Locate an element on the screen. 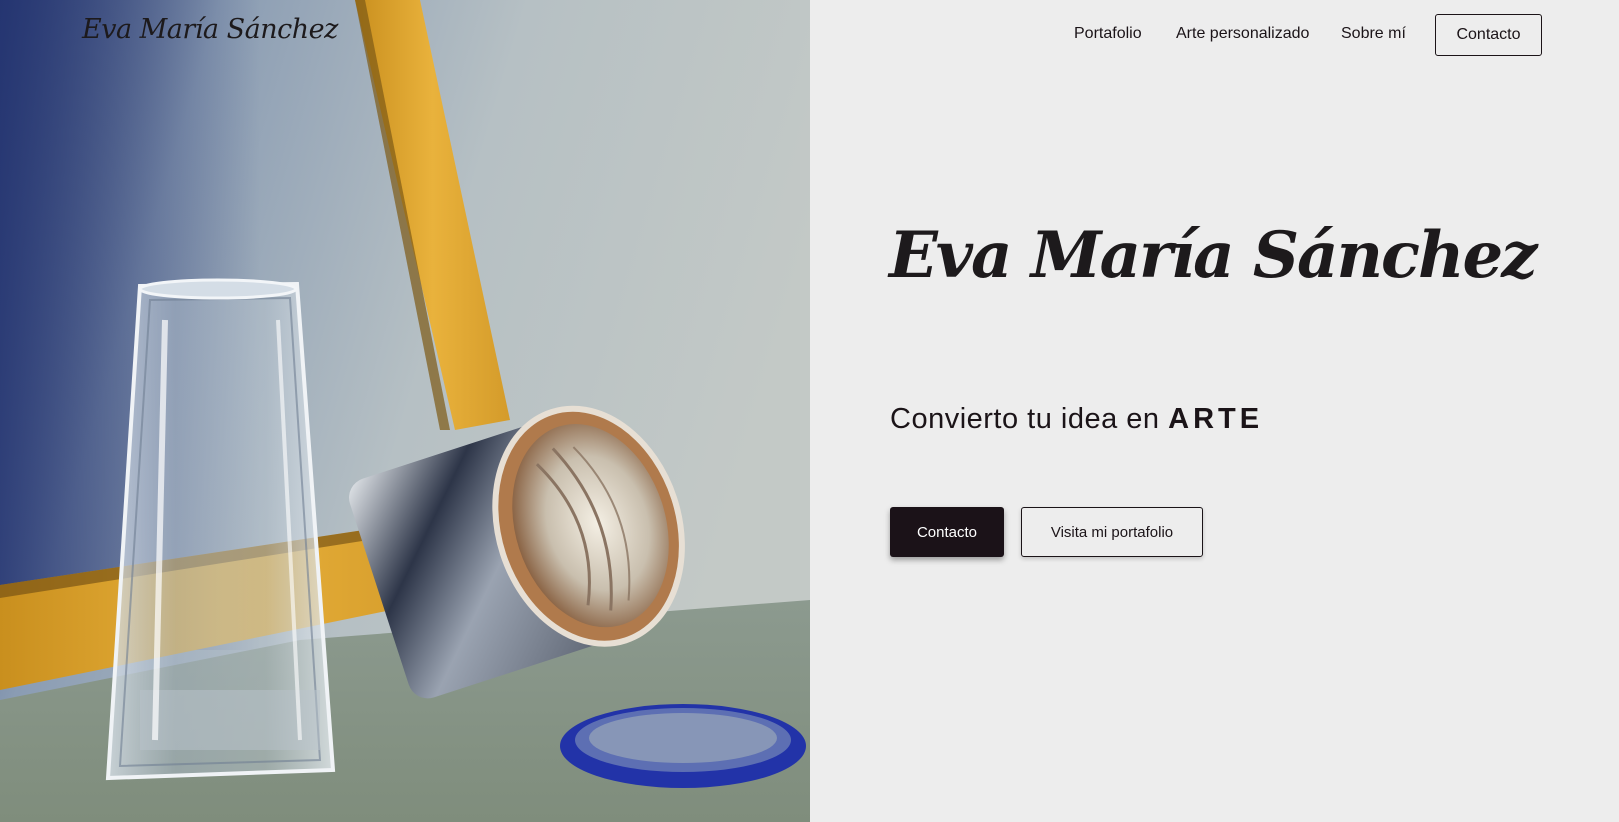 The image size is (1619, 822). nav-sobre-mi: Sobre mí is located at coordinates (1373, 34).